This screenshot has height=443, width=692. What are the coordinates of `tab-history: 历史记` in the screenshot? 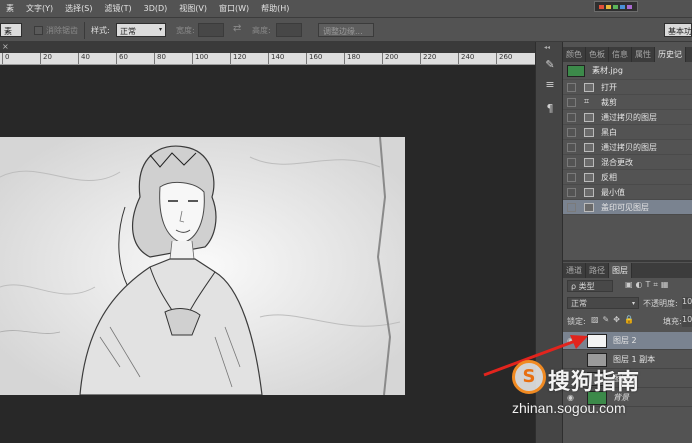 It's located at (670, 54).